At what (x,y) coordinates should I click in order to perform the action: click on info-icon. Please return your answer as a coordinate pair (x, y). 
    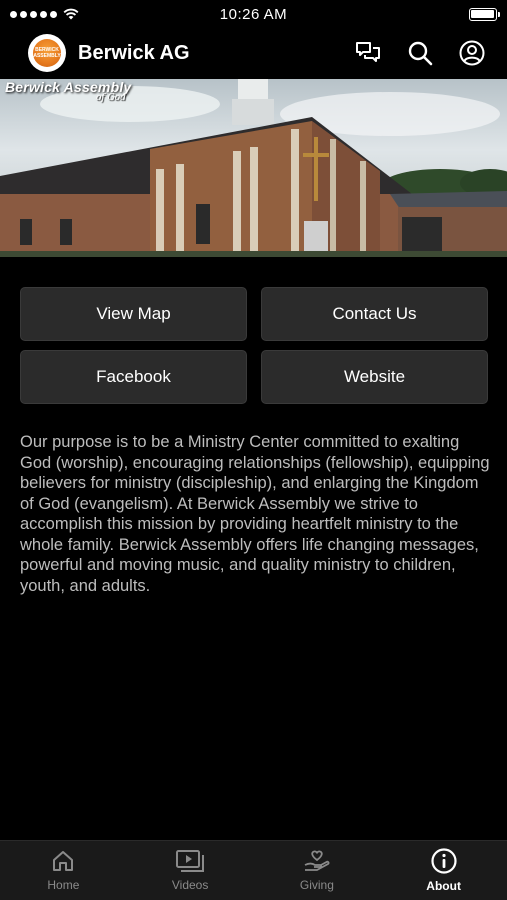
    Looking at the image, I should click on (444, 861).